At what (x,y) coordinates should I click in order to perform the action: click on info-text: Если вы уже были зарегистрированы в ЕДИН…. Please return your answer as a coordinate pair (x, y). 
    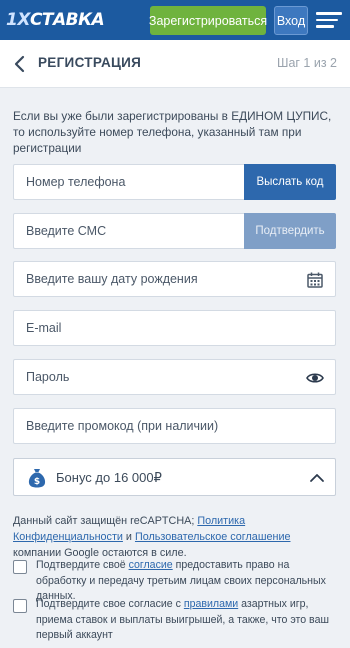
    Looking at the image, I should click on (172, 132).